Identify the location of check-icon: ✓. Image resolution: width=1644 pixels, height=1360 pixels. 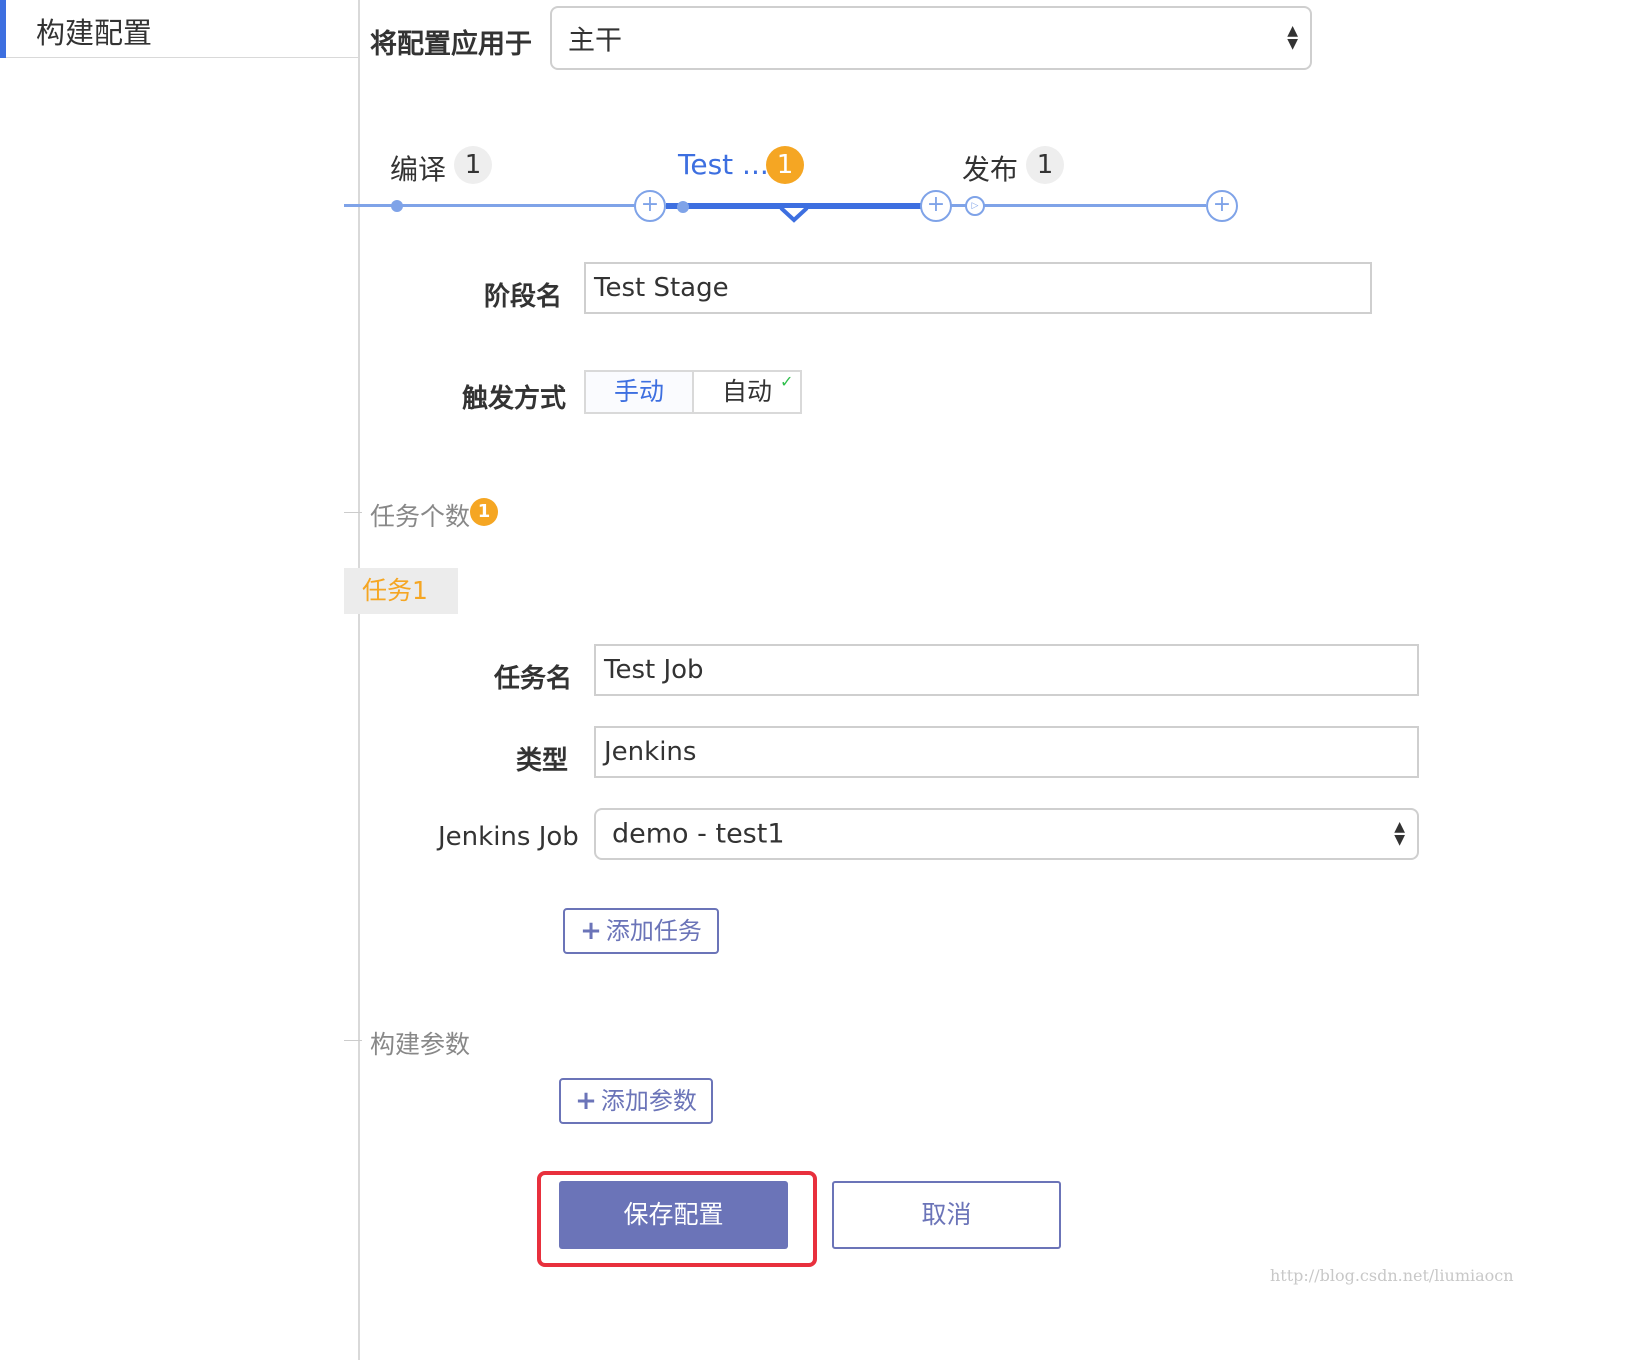
(787, 381).